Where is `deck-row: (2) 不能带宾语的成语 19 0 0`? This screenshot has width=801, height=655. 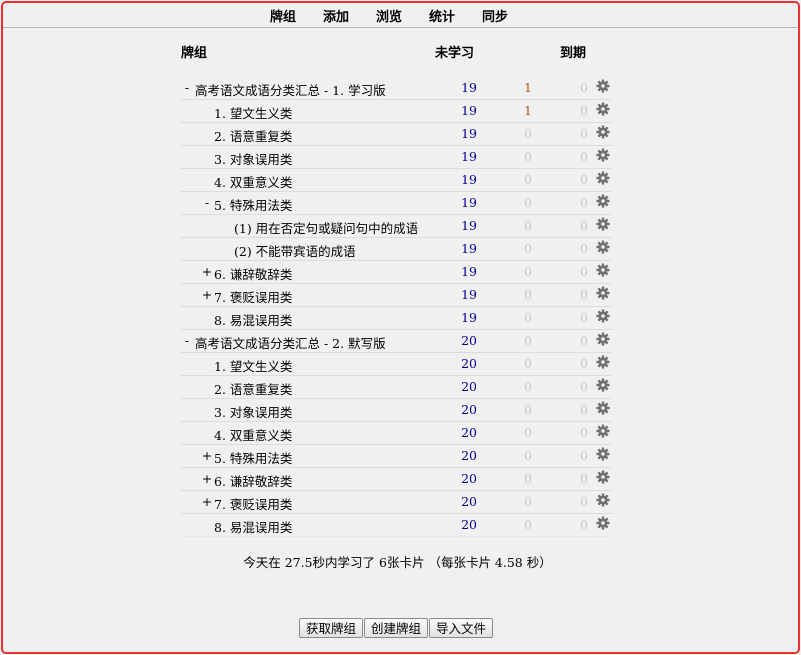
deck-row: (2) 不能带宾语的成语 19 0 0 is located at coordinates (396, 249).